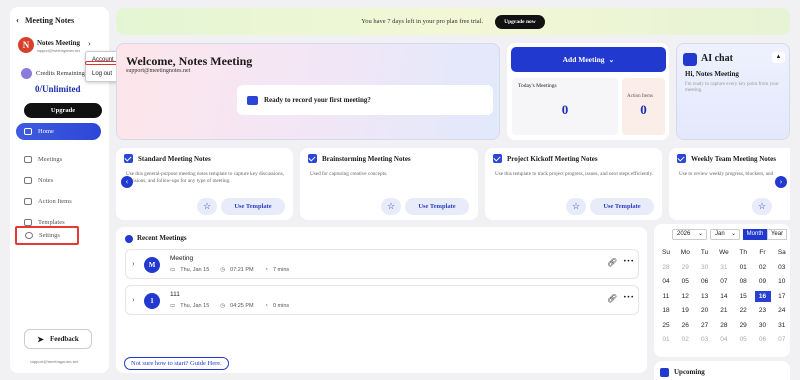  Describe the element at coordinates (733, 158) in the screenshot. I see `template-title: Weekly Team Meeting Notes` at that location.